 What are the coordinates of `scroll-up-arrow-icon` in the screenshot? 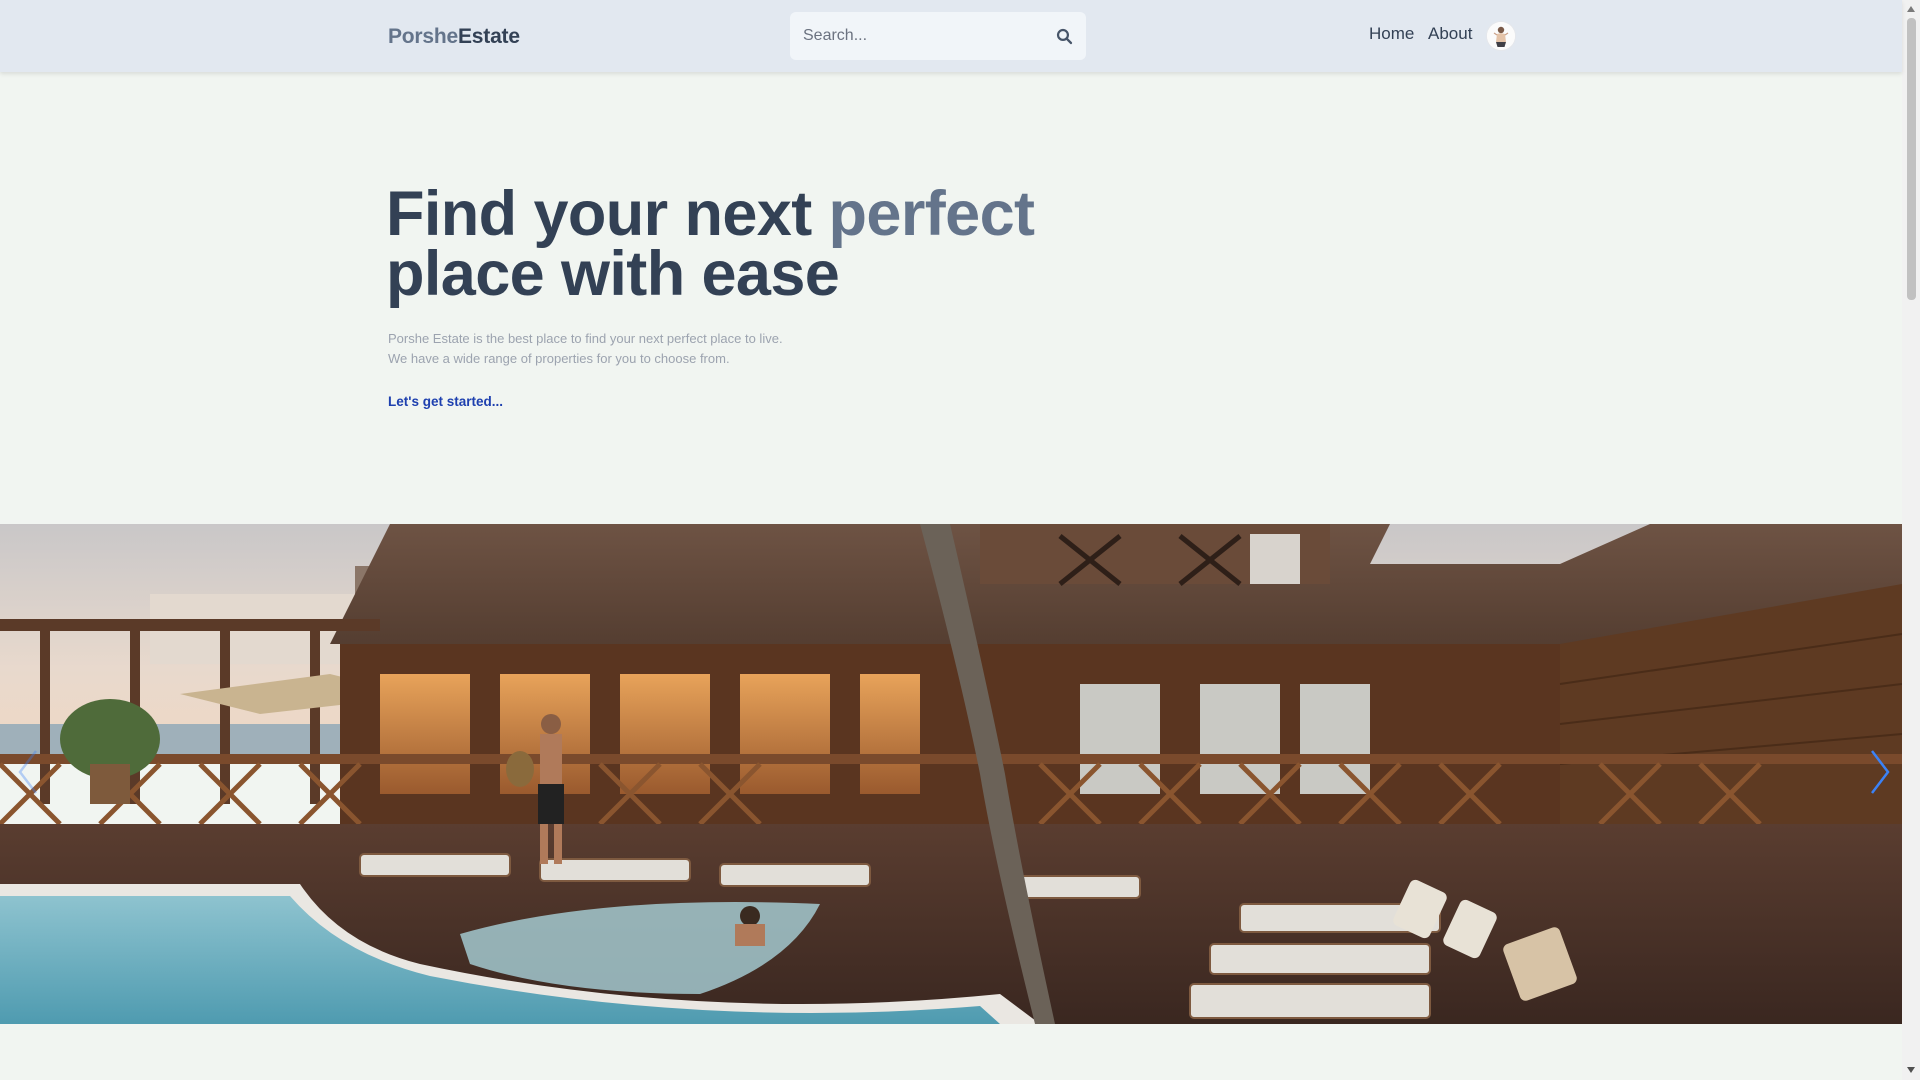 It's located at (1911, 9).